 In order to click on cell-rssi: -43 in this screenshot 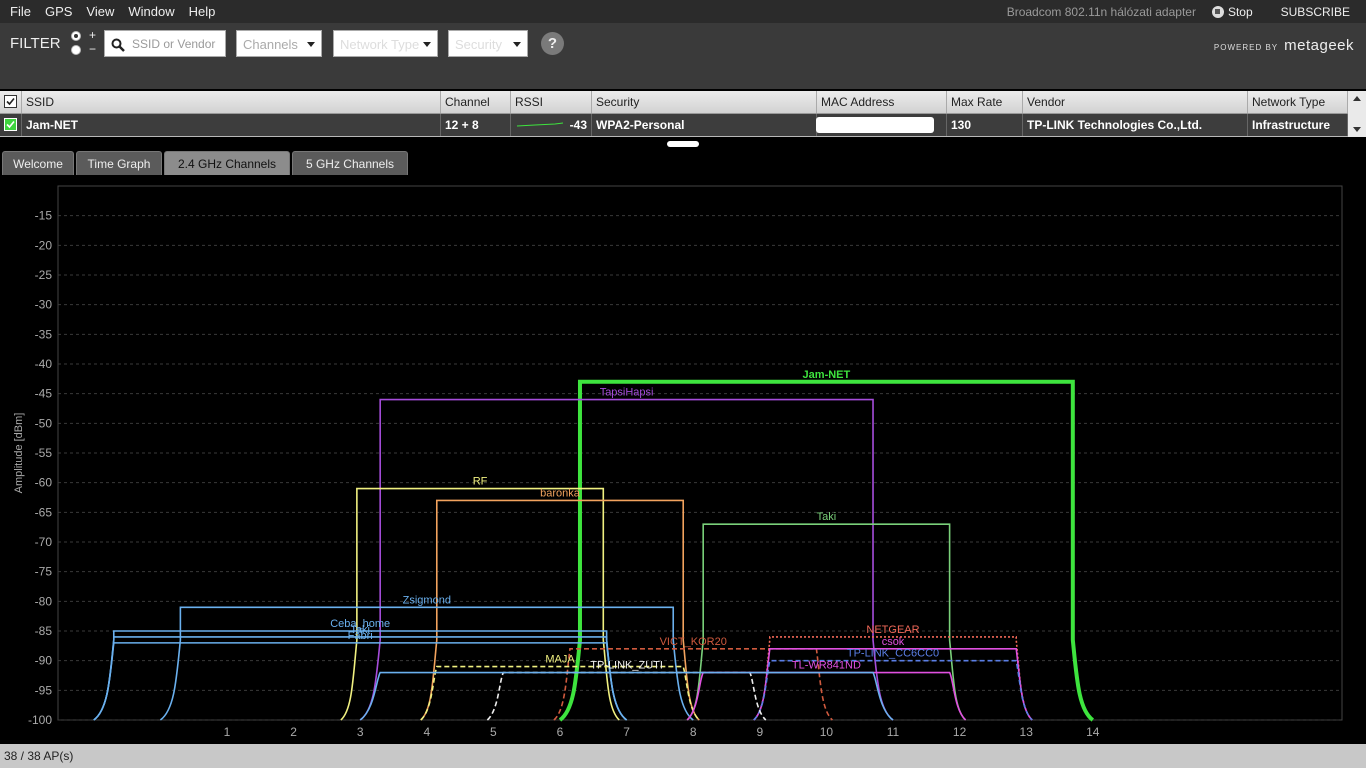, I will do `click(551, 125)`.